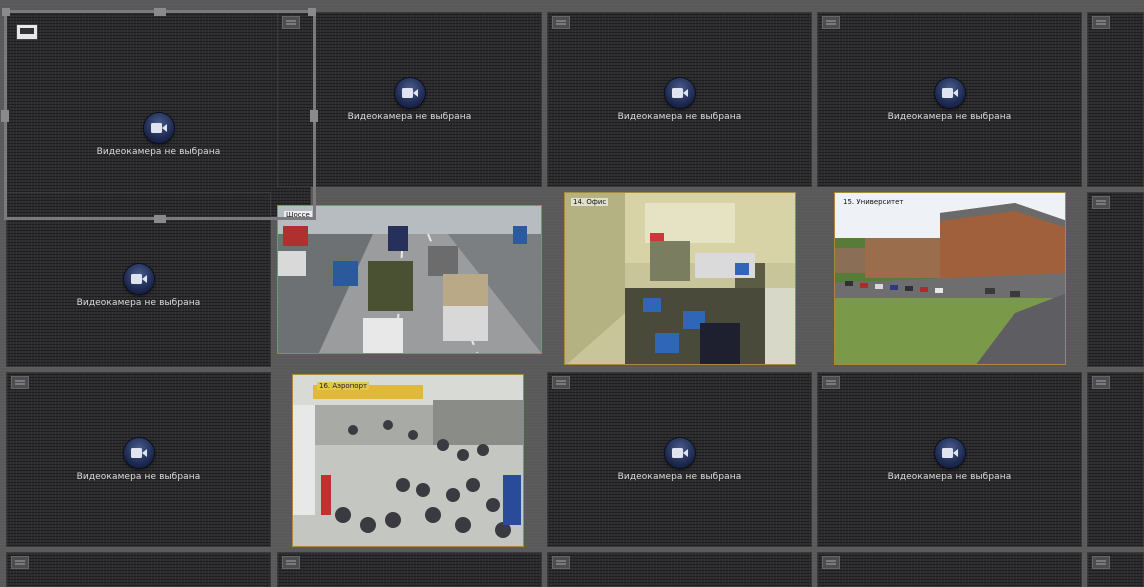 The width and height of the screenshot is (1144, 587). I want to click on video-frame-university, so click(950, 278).